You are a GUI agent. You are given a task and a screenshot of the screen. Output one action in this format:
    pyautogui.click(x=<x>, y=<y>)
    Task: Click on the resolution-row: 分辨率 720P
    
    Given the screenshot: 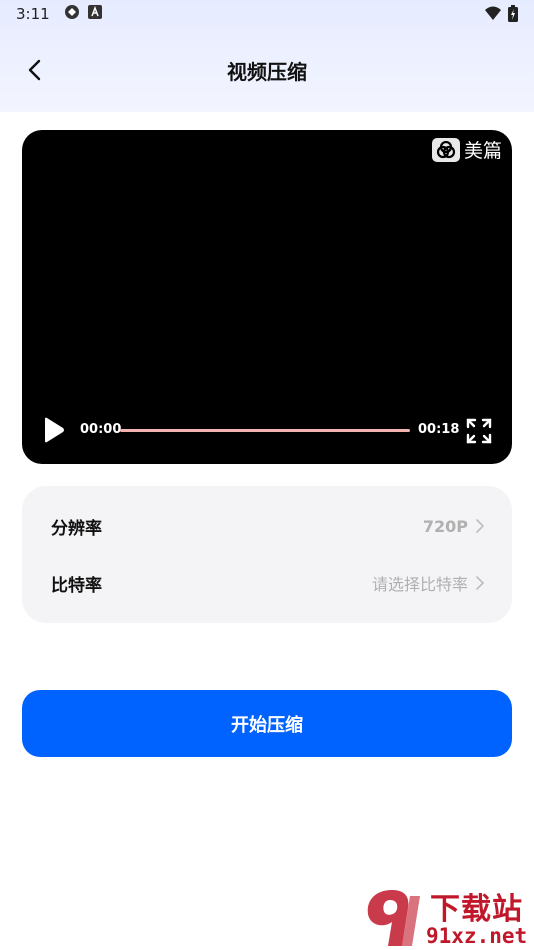 What is the action you would take?
    pyautogui.click(x=267, y=526)
    